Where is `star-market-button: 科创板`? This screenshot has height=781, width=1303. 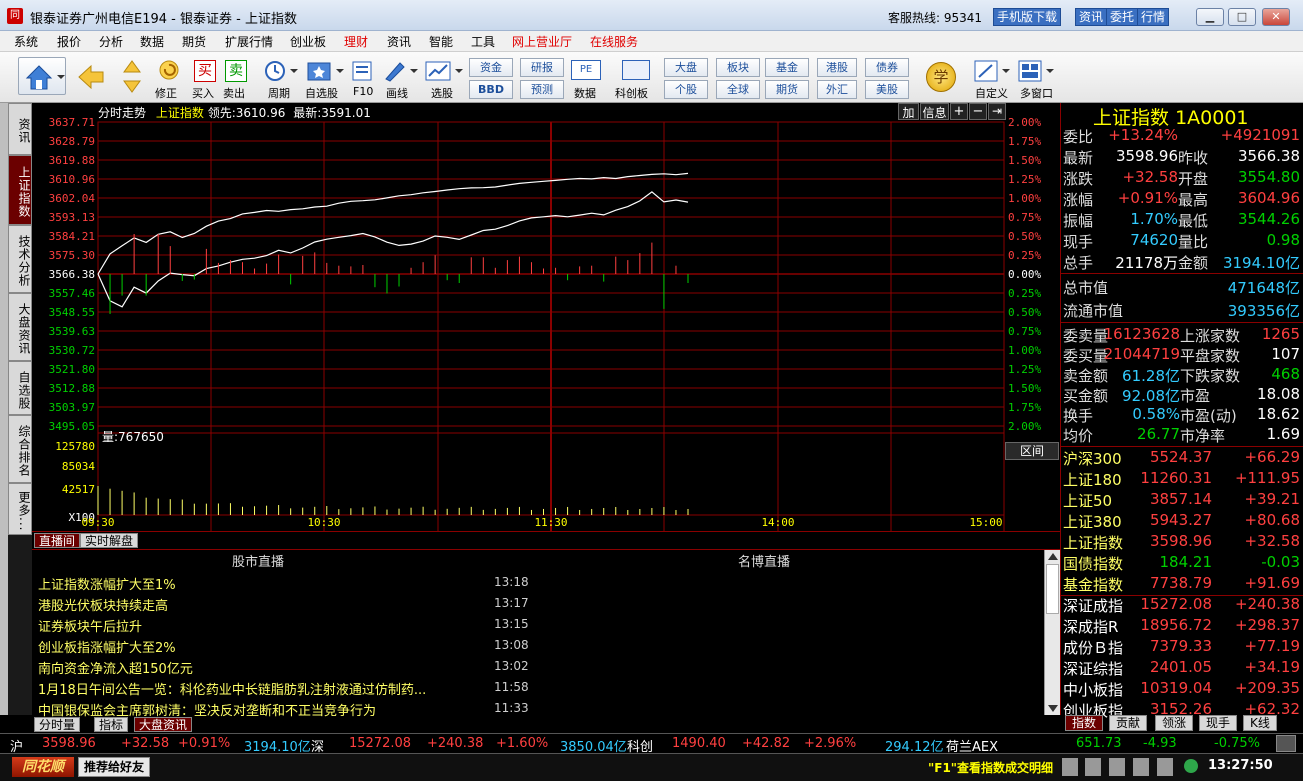 star-market-button: 科创板 is located at coordinates (631, 93).